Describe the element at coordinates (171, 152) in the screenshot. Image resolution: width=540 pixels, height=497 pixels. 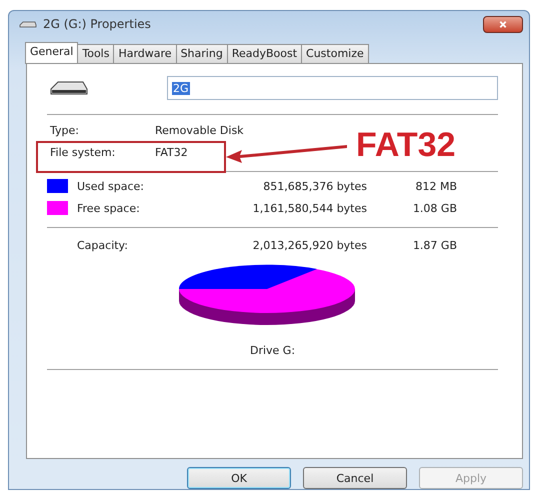
I see `field-value: FAT32` at that location.